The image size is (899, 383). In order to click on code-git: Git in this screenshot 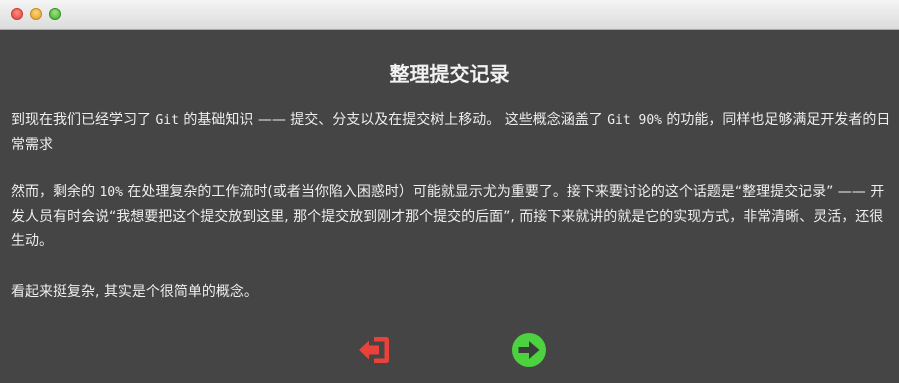, I will do `click(167, 120)`.